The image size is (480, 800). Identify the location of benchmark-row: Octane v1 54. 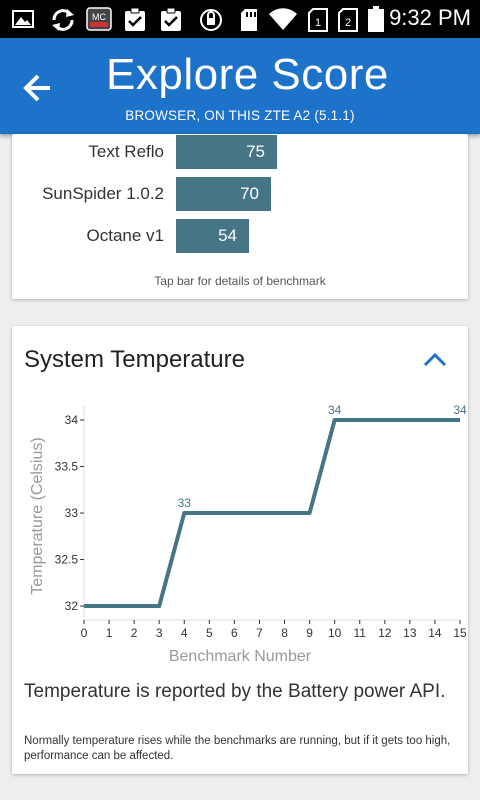
(240, 236).